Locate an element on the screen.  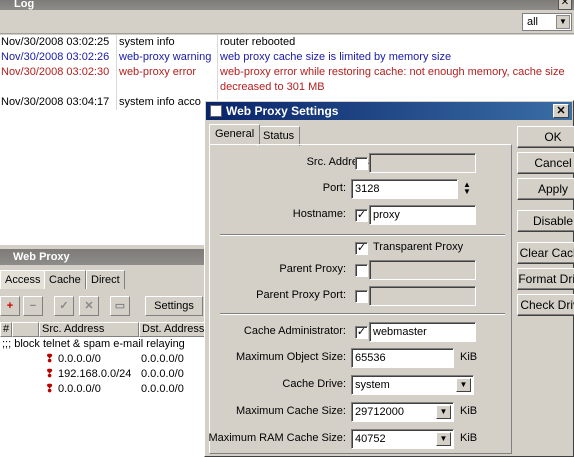
log-time: Nov/30/2008 03:02:26 is located at coordinates (58, 57).